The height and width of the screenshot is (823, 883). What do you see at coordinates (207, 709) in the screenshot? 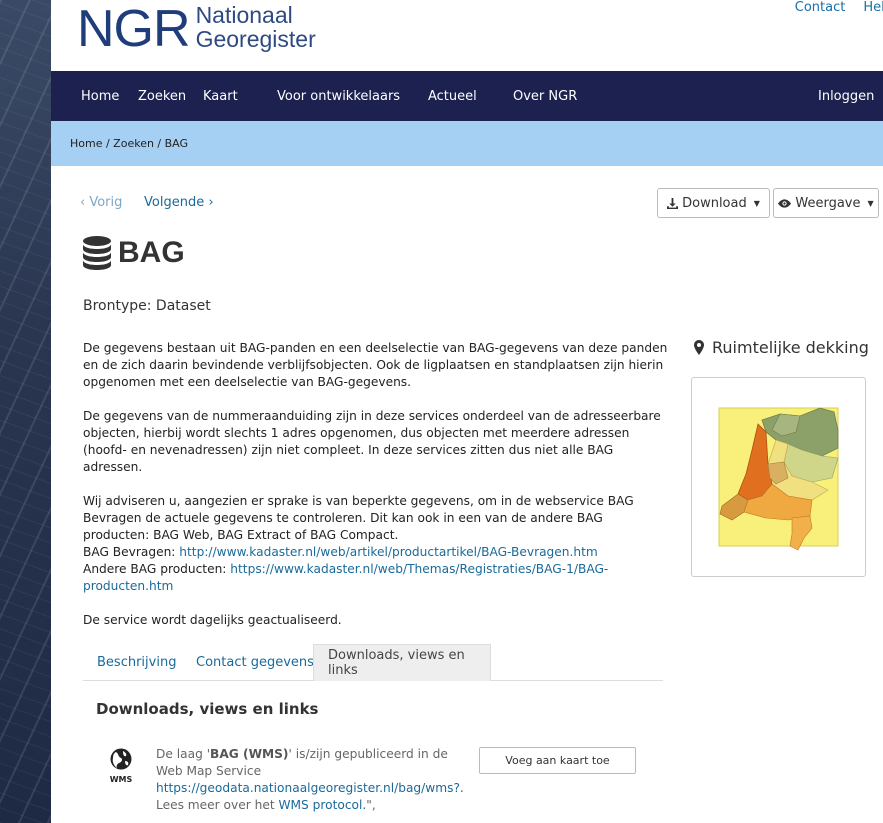
I see `downloads-heading: Downloads, views en links` at bounding box center [207, 709].